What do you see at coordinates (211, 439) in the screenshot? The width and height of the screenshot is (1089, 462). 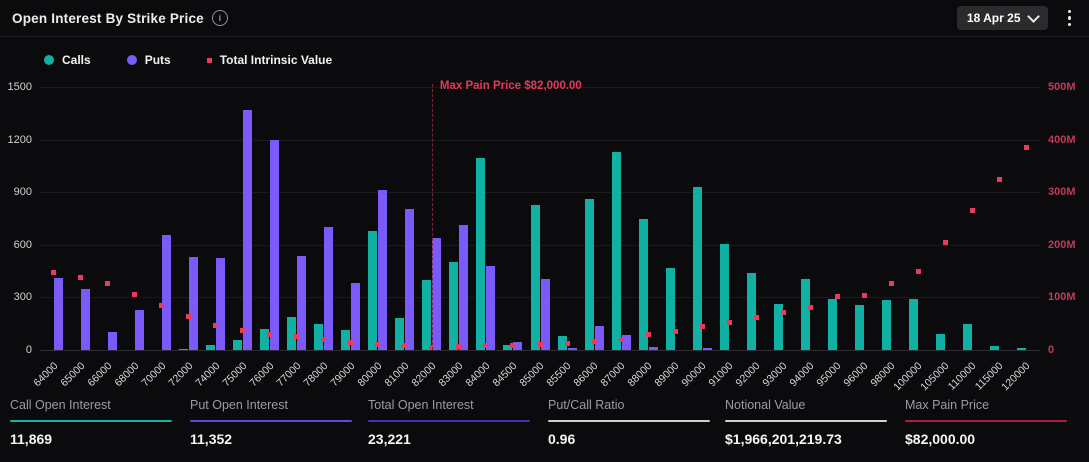 I see `stat-value: 11,352` at bounding box center [211, 439].